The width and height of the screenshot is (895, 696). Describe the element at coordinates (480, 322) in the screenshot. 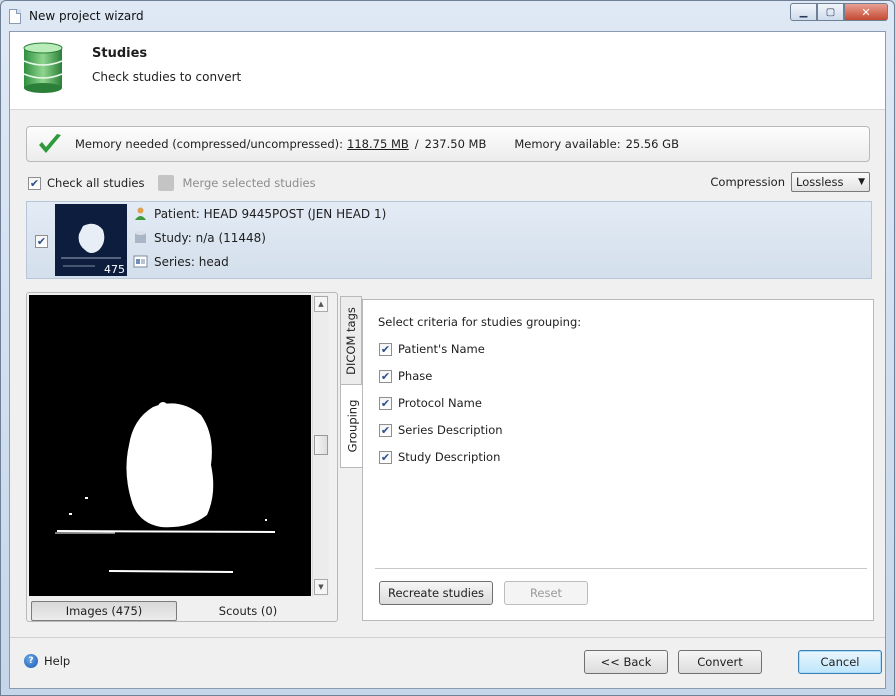

I see `grouping-title: Select criteria for studies grouping:` at that location.